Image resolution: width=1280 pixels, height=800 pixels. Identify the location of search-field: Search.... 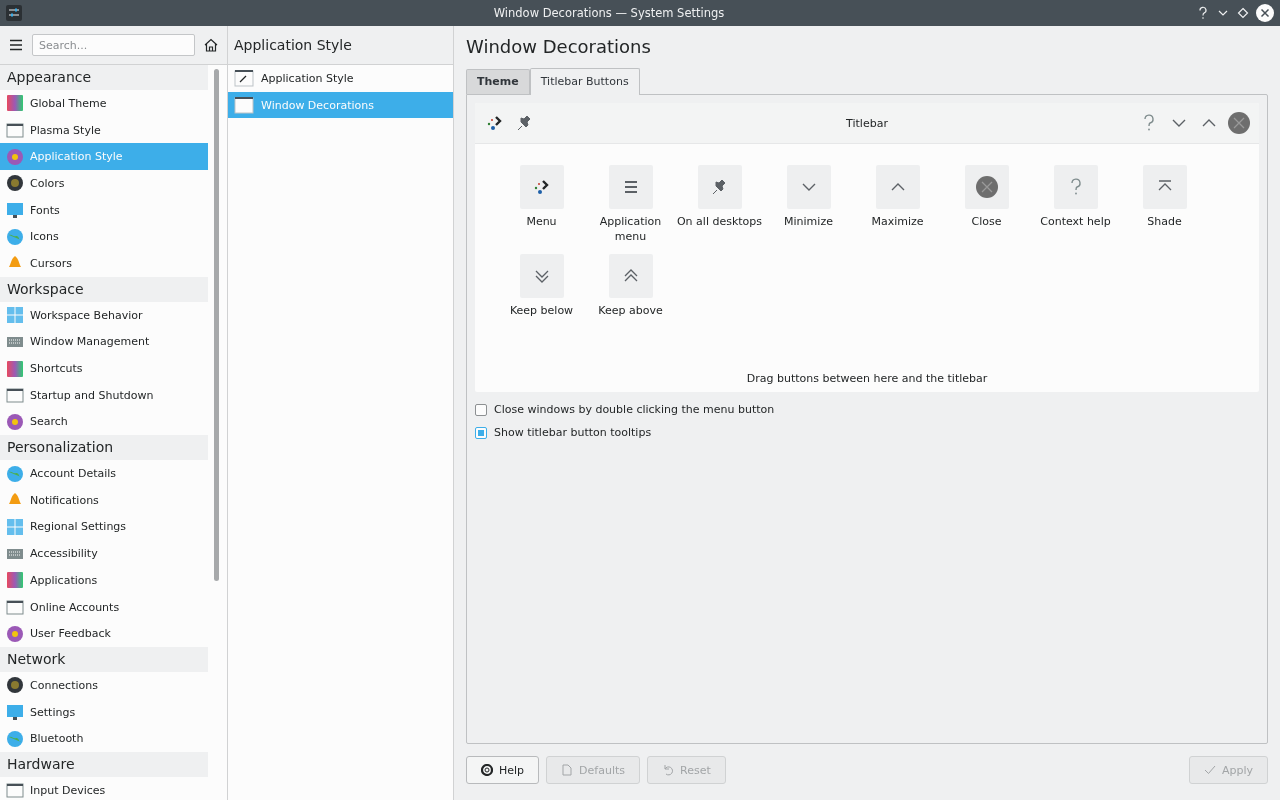
(113, 45).